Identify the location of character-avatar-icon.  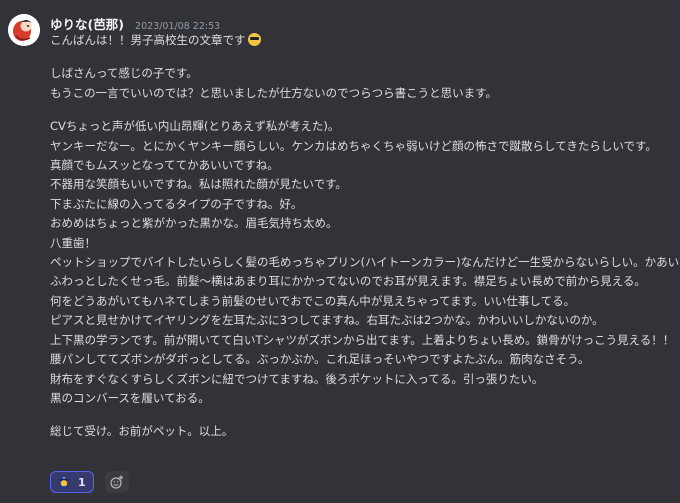
(24, 30).